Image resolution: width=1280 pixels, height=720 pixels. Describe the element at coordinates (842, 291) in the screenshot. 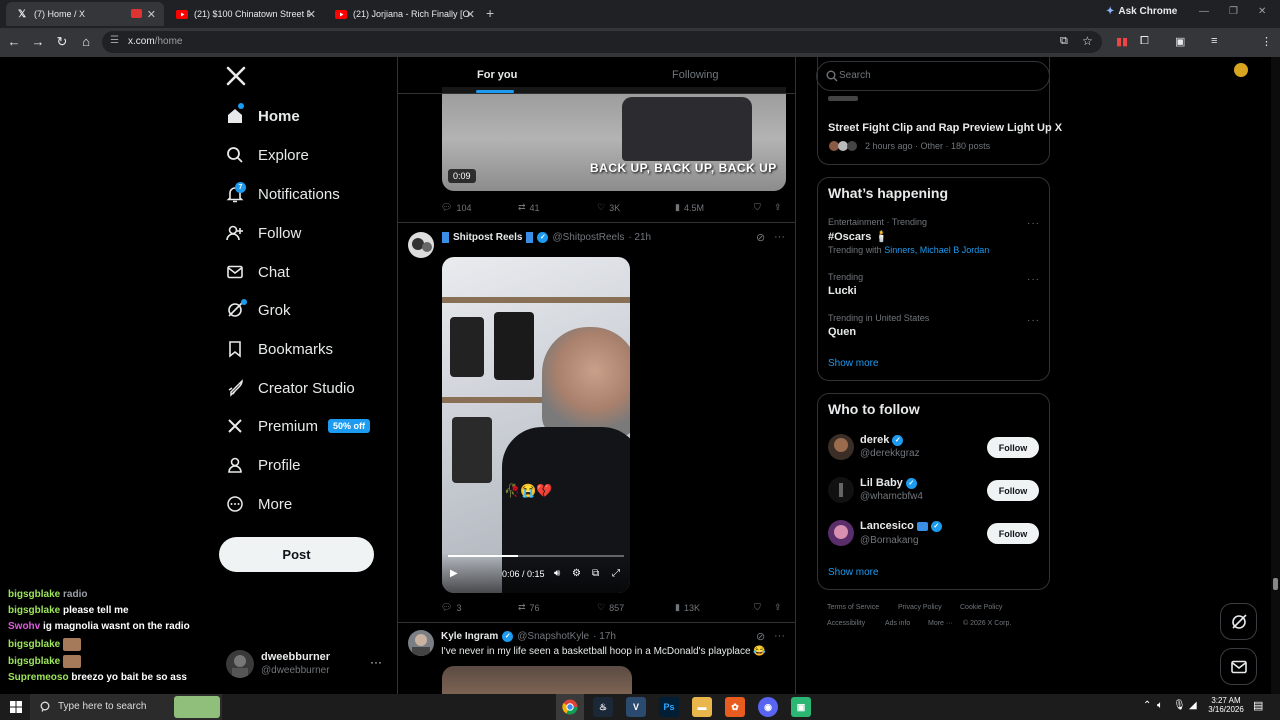

I see `trend-name: Lucki` at that location.